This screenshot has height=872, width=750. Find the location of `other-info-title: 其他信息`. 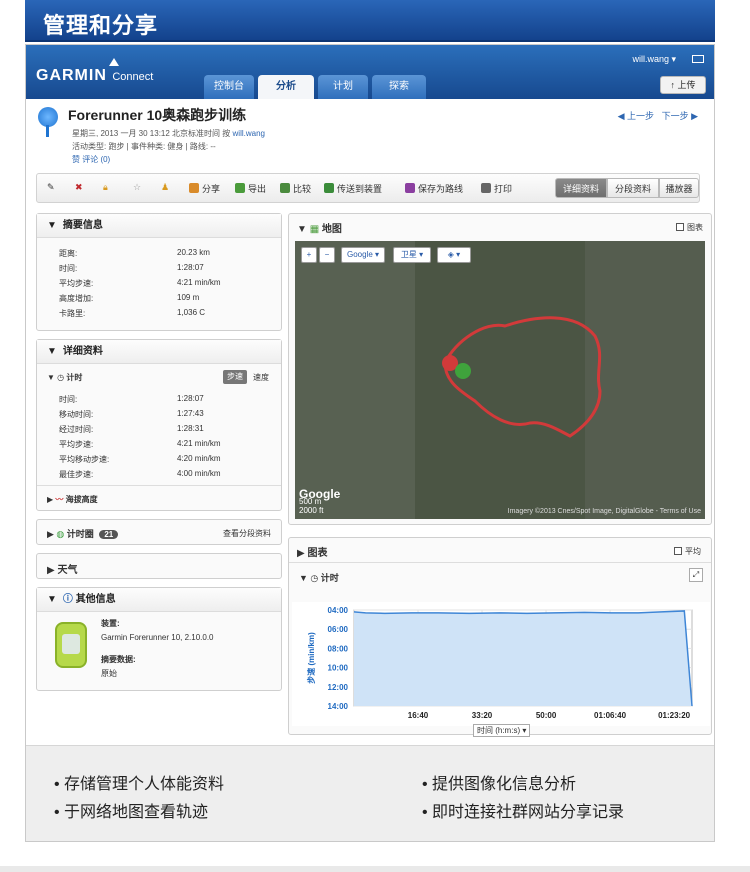

other-info-title: 其他信息 is located at coordinates (95, 599).